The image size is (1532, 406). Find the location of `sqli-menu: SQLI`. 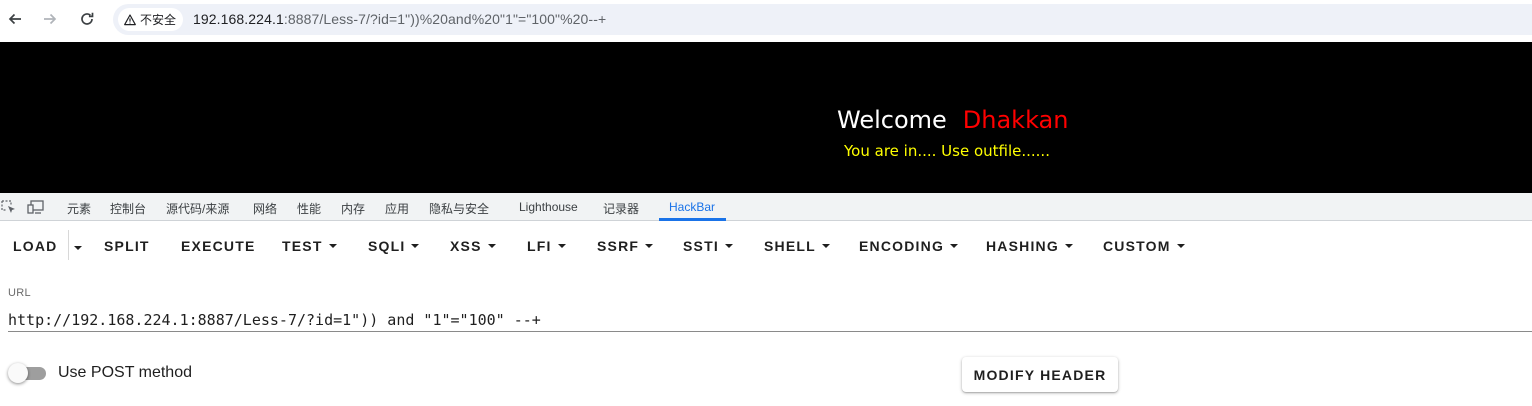

sqli-menu: SQLI is located at coordinates (394, 246).